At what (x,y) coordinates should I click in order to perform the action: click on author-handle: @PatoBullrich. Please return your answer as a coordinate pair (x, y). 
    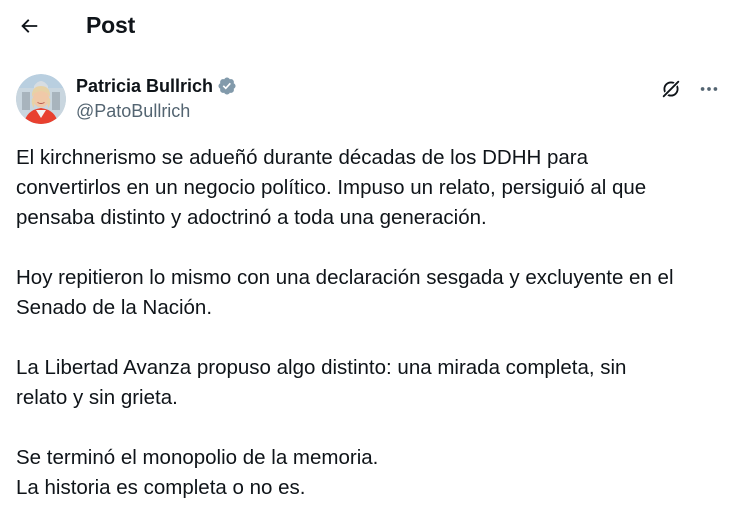
    Looking at the image, I should click on (133, 111).